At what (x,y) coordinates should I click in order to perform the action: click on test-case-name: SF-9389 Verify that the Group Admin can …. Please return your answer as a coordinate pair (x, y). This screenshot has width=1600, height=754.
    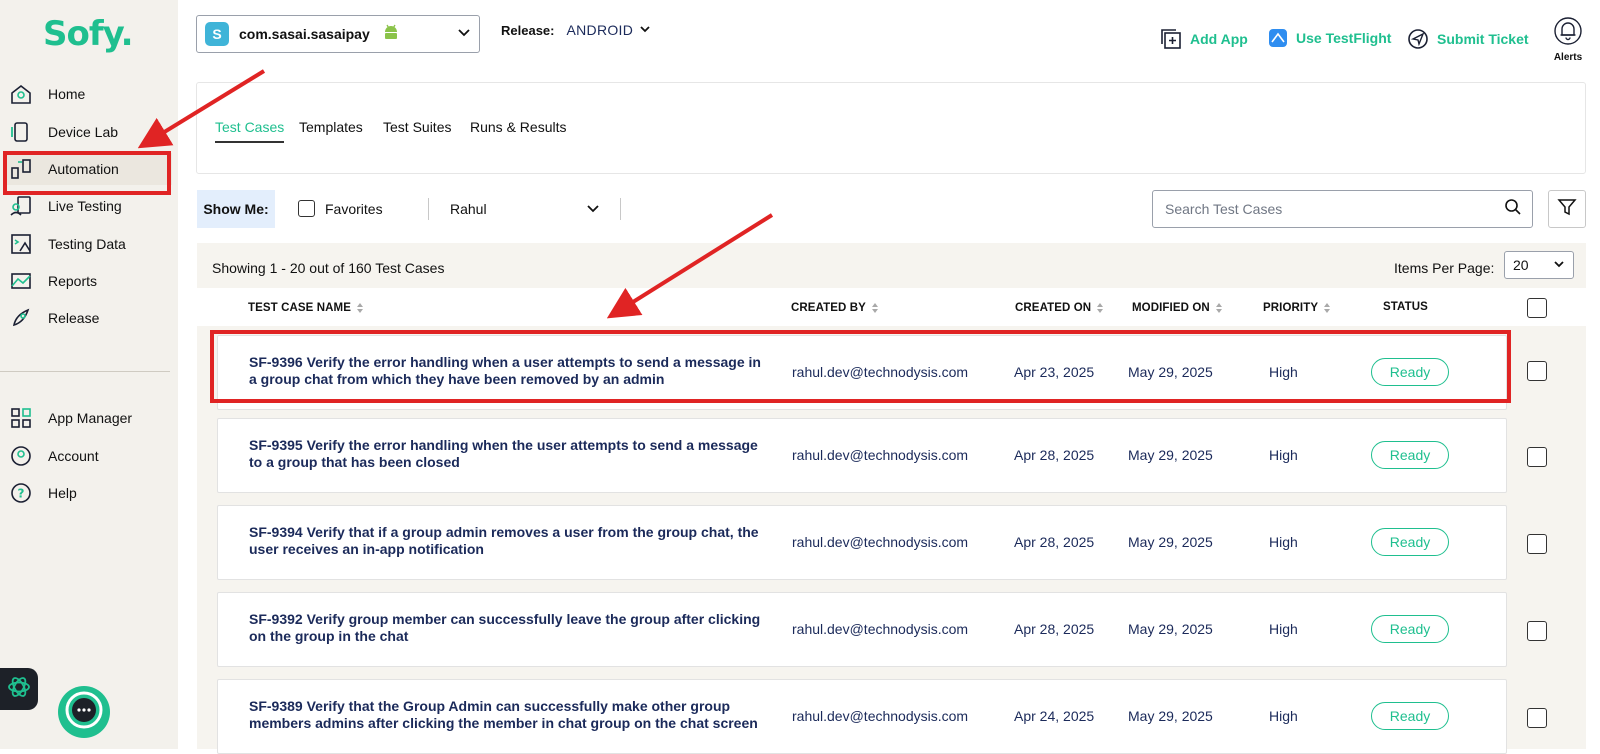
    Looking at the image, I should click on (509, 715).